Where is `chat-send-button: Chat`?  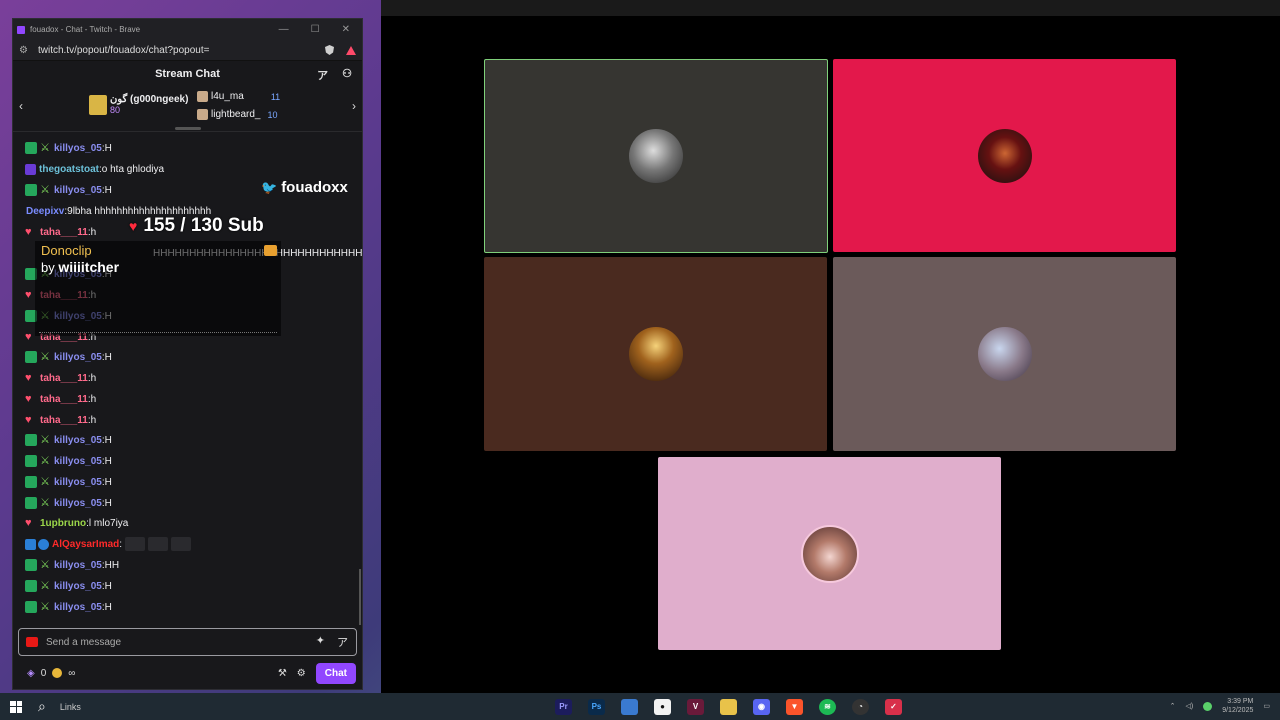 chat-send-button: Chat is located at coordinates (335, 673).